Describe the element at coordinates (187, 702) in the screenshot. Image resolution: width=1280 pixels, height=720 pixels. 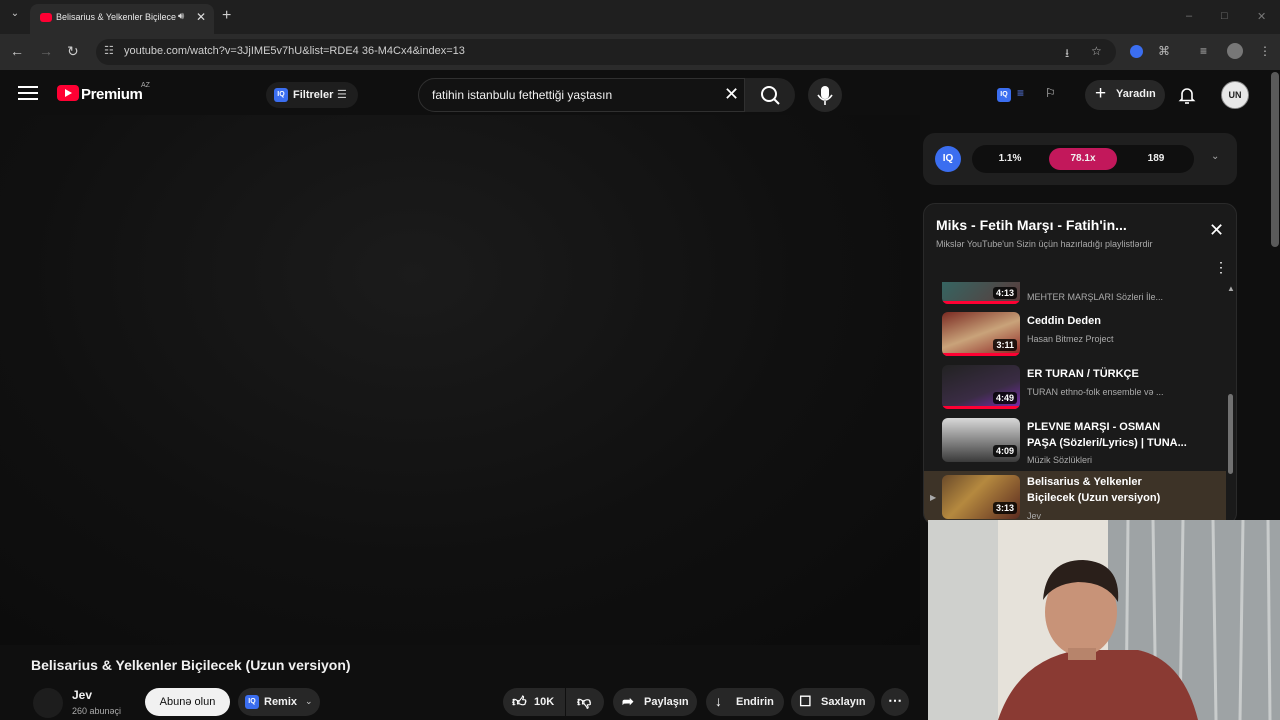
I see `subscribe-button: Abunə olun` at that location.